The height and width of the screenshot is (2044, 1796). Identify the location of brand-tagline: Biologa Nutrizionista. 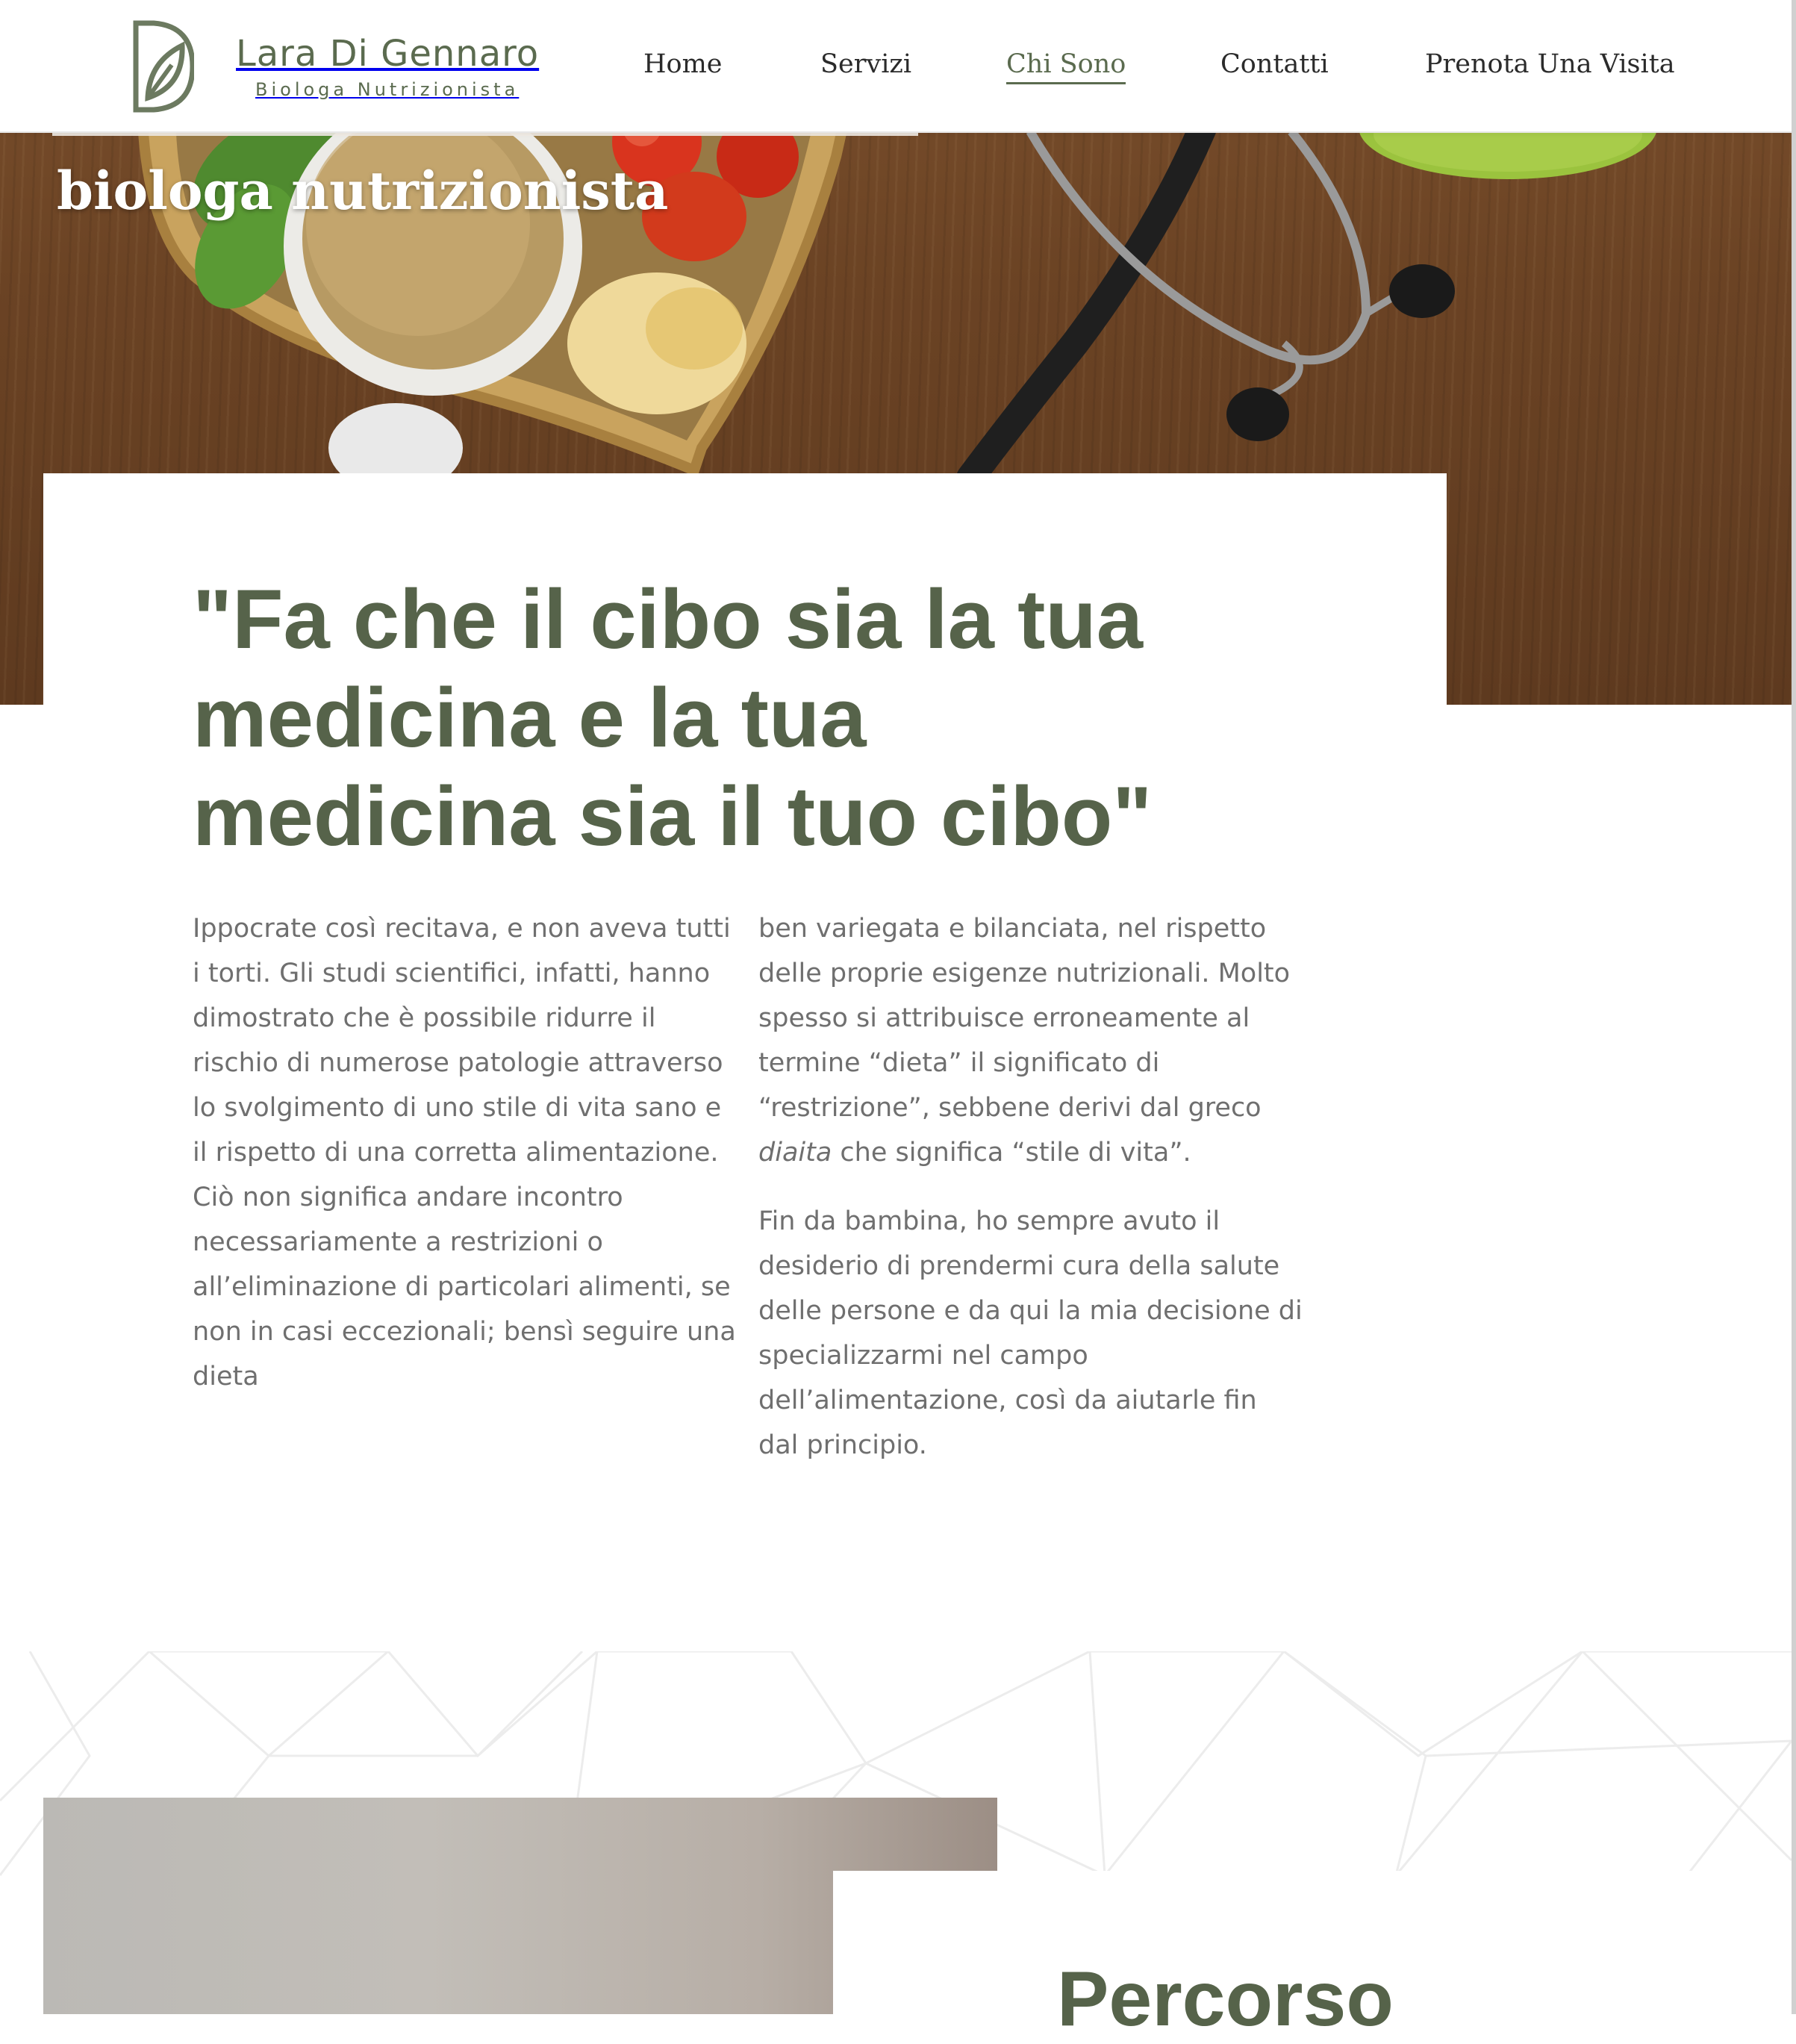
(387, 89).